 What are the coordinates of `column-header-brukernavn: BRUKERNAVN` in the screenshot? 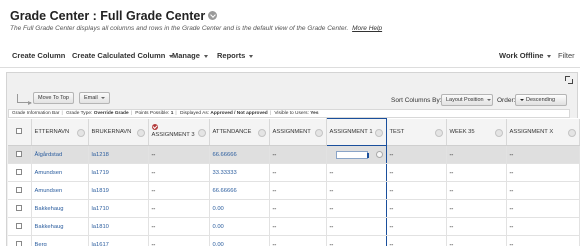 It's located at (118, 132).